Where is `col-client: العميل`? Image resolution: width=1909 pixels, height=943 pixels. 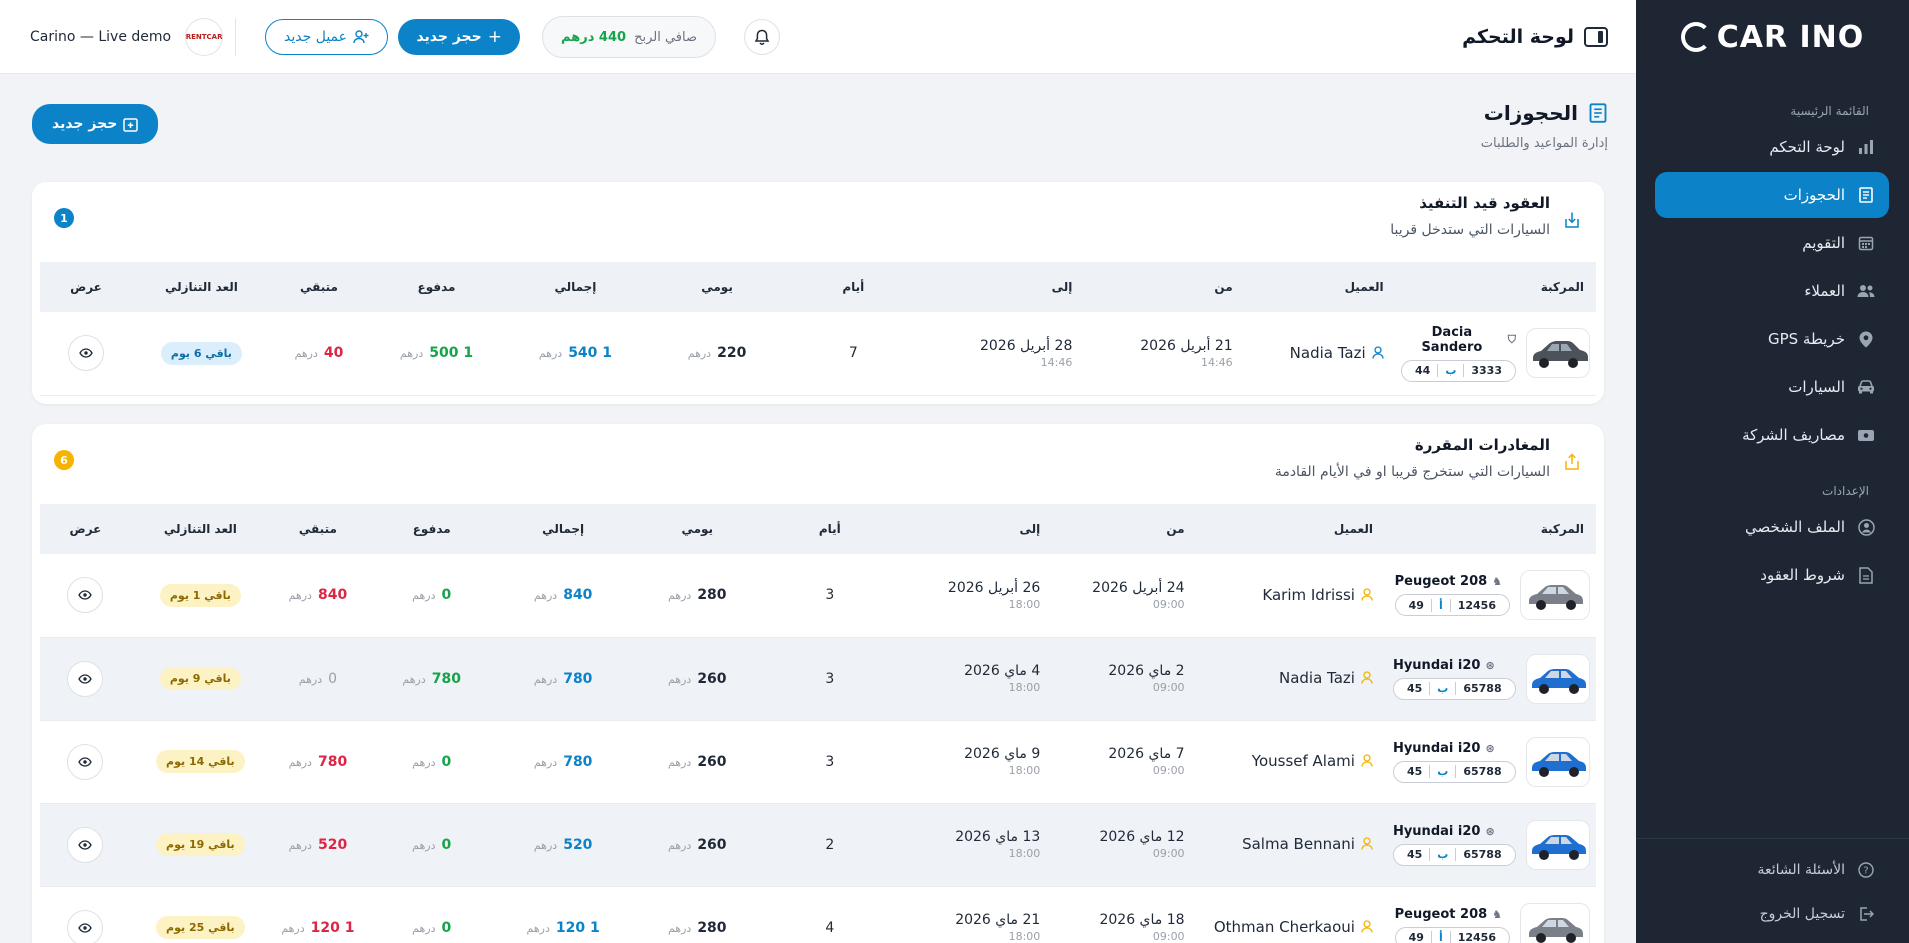 col-client: العميل is located at coordinates (1318, 287).